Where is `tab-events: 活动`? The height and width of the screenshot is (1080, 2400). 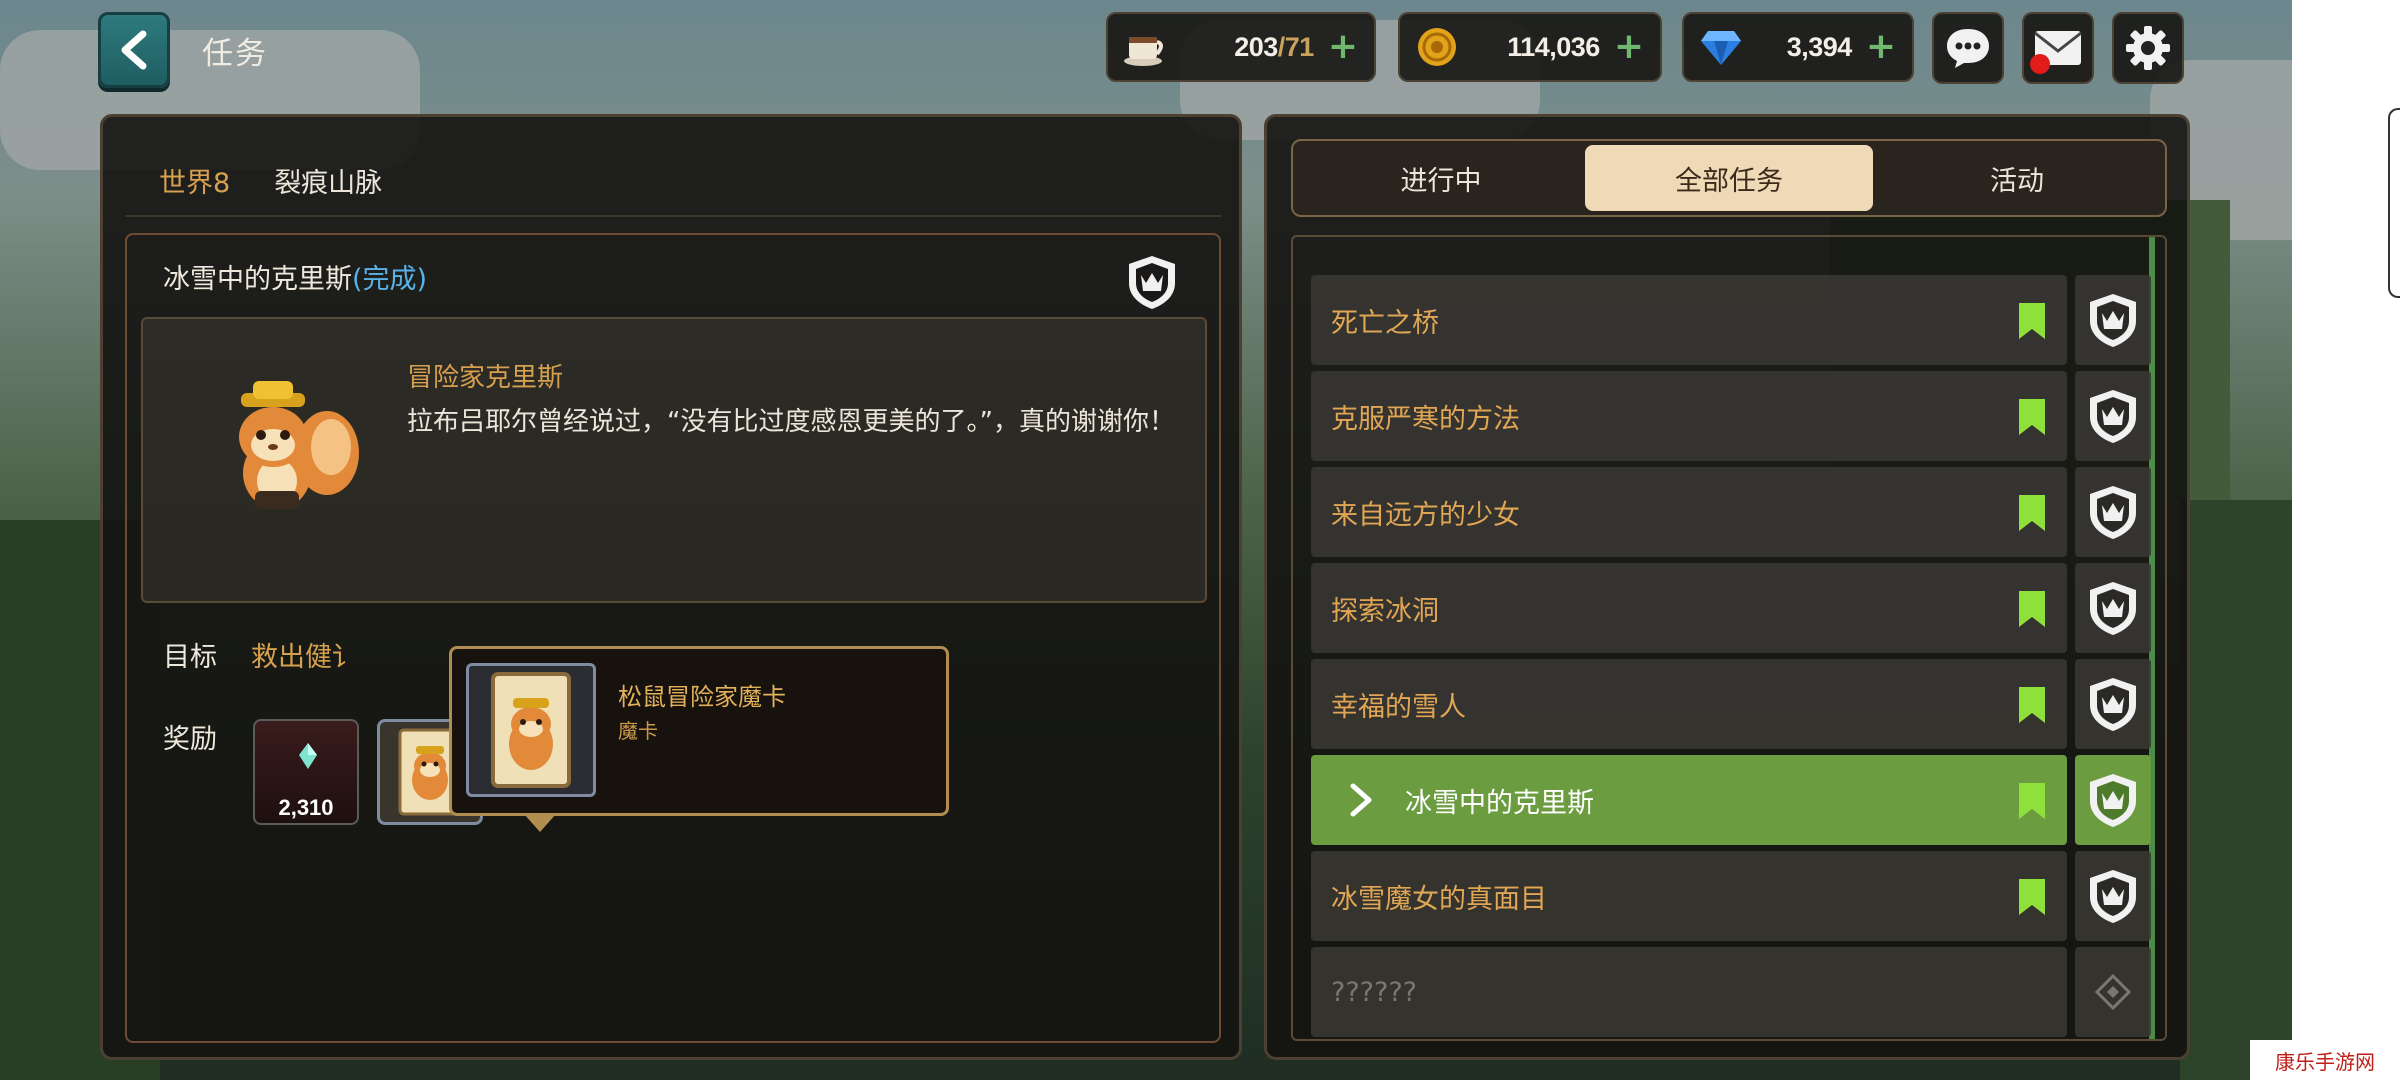 tab-events: 活动 is located at coordinates (2017, 178).